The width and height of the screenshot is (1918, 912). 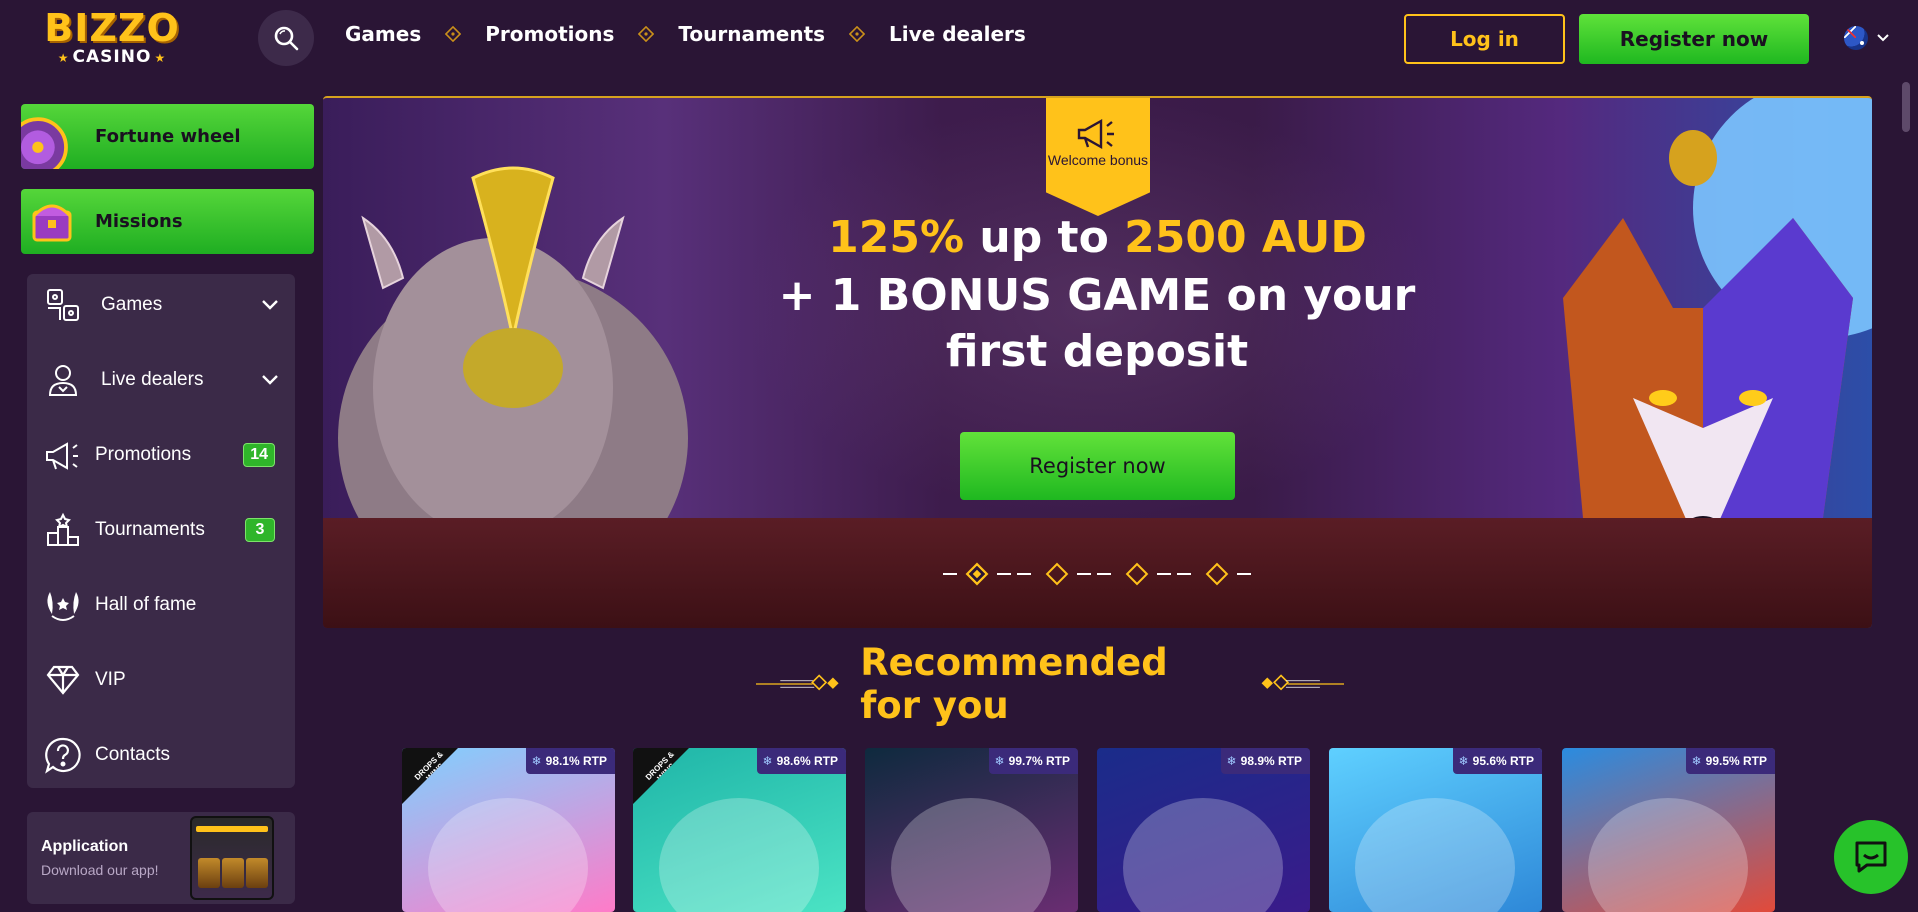 What do you see at coordinates (971, 830) in the screenshot?
I see `game-card: ❄ 99.7% RTP` at bounding box center [971, 830].